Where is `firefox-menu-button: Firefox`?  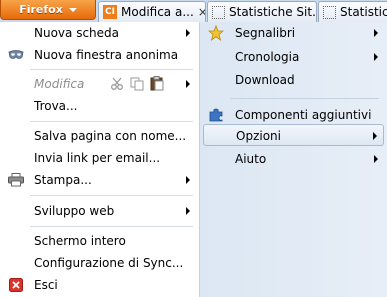 firefox-menu-button: Firefox is located at coordinates (48, 10).